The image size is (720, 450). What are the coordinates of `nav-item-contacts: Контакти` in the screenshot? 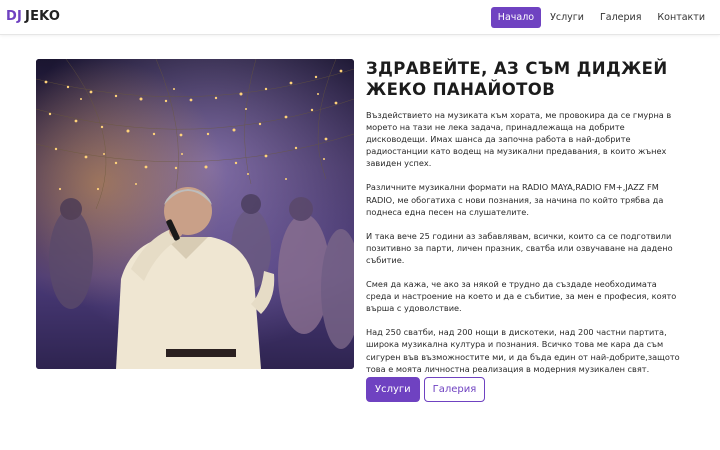 It's located at (681, 17).